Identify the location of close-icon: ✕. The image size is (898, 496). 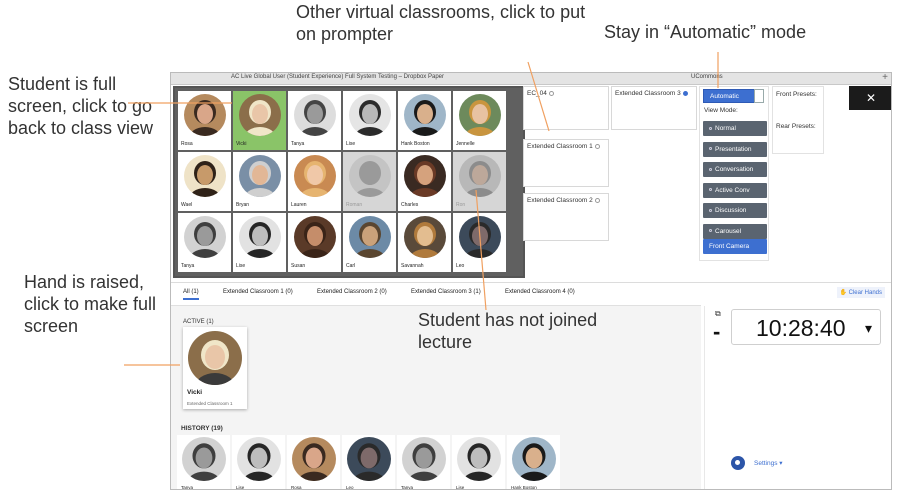
(871, 98).